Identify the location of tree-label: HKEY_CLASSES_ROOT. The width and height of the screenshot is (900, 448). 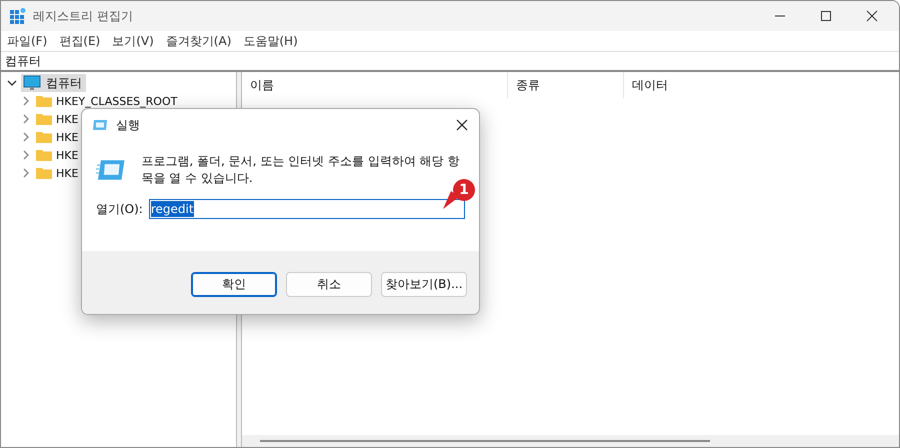
(117, 101).